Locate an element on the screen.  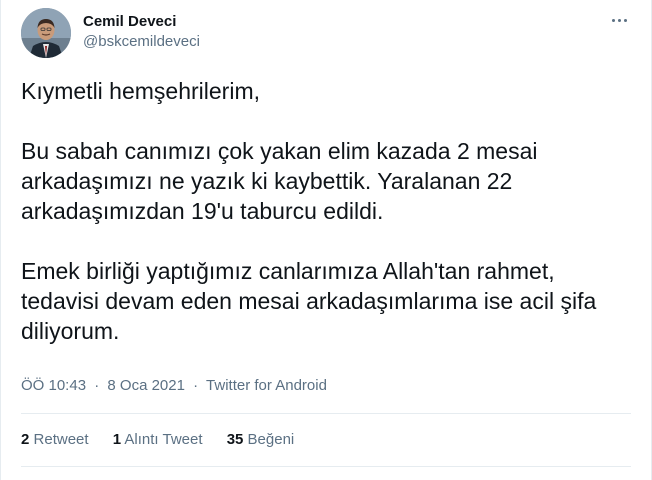
likes-count: 35 is located at coordinates (235, 439).